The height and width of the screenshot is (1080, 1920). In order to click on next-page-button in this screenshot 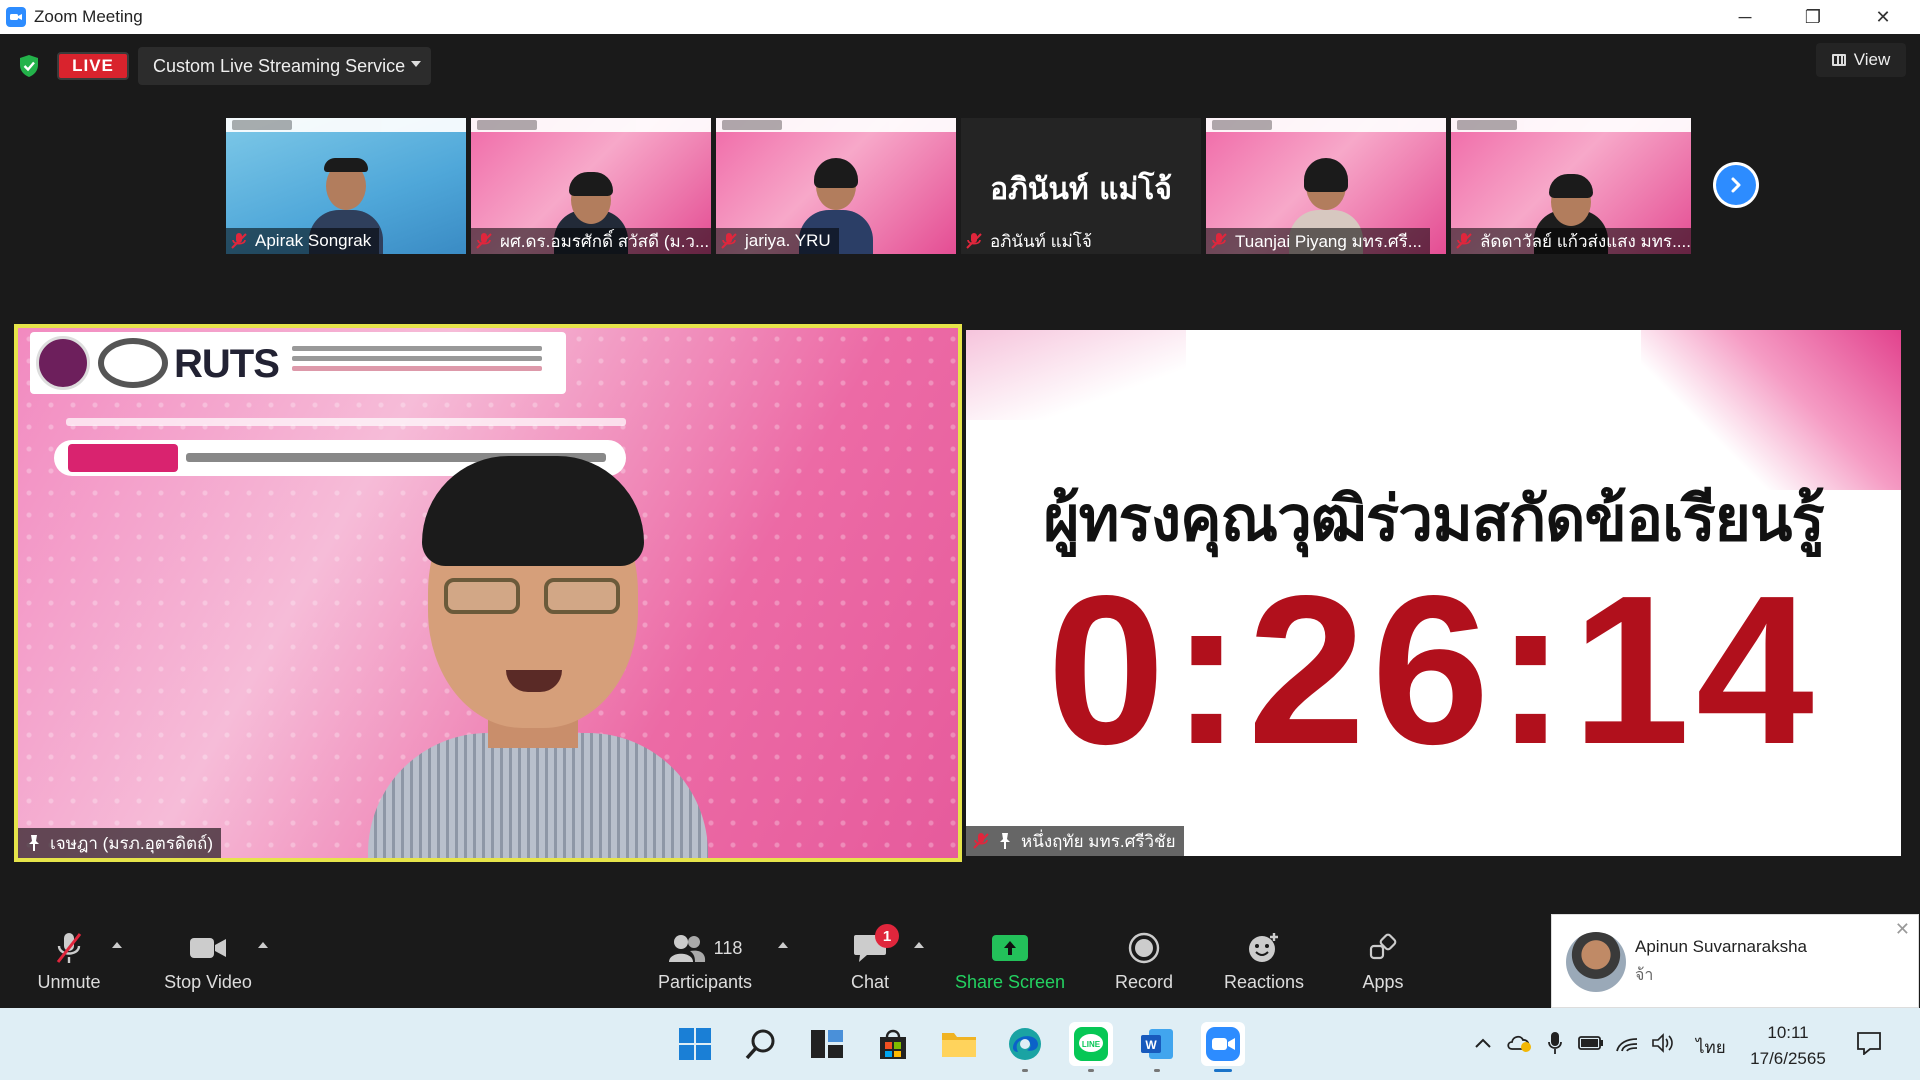, I will do `click(1736, 185)`.